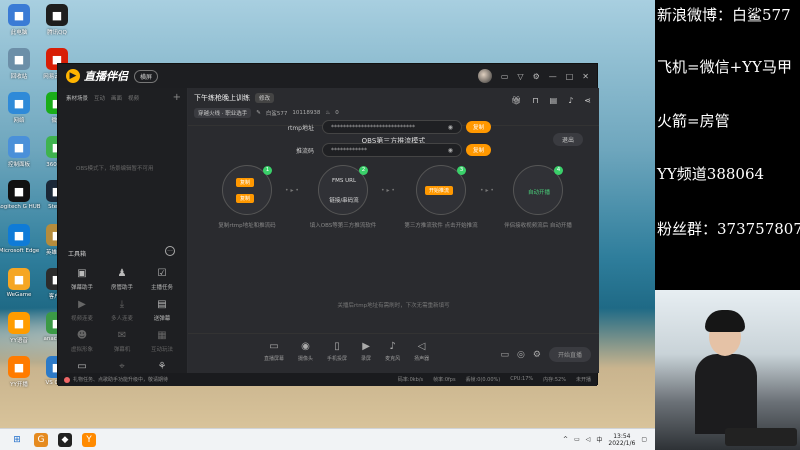 The image size is (800, 450). I want to click on bell-icon: ♪, so click(570, 100).